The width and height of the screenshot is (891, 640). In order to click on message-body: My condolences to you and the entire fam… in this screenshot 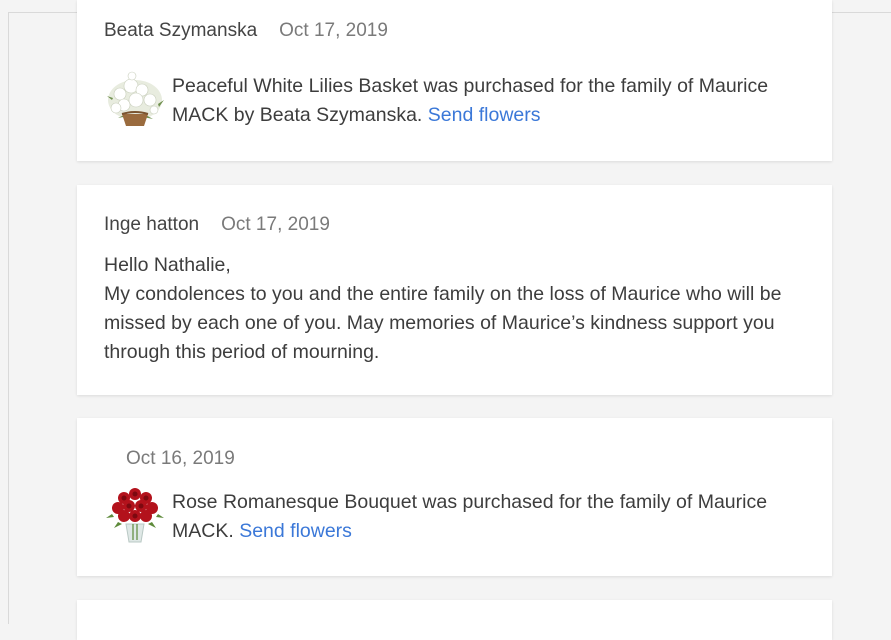, I will do `click(443, 323)`.